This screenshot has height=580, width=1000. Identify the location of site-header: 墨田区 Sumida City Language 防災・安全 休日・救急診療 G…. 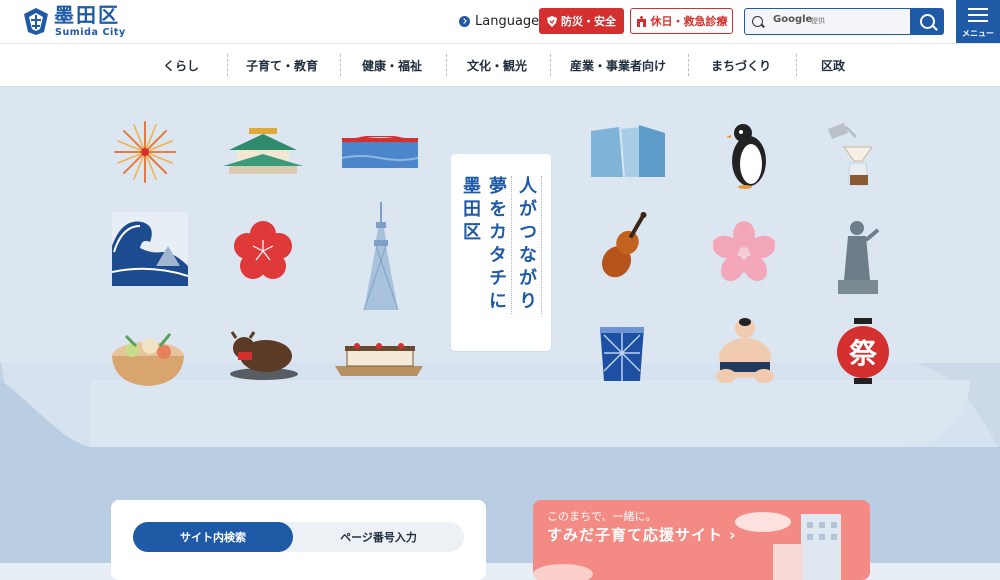
(500, 22).